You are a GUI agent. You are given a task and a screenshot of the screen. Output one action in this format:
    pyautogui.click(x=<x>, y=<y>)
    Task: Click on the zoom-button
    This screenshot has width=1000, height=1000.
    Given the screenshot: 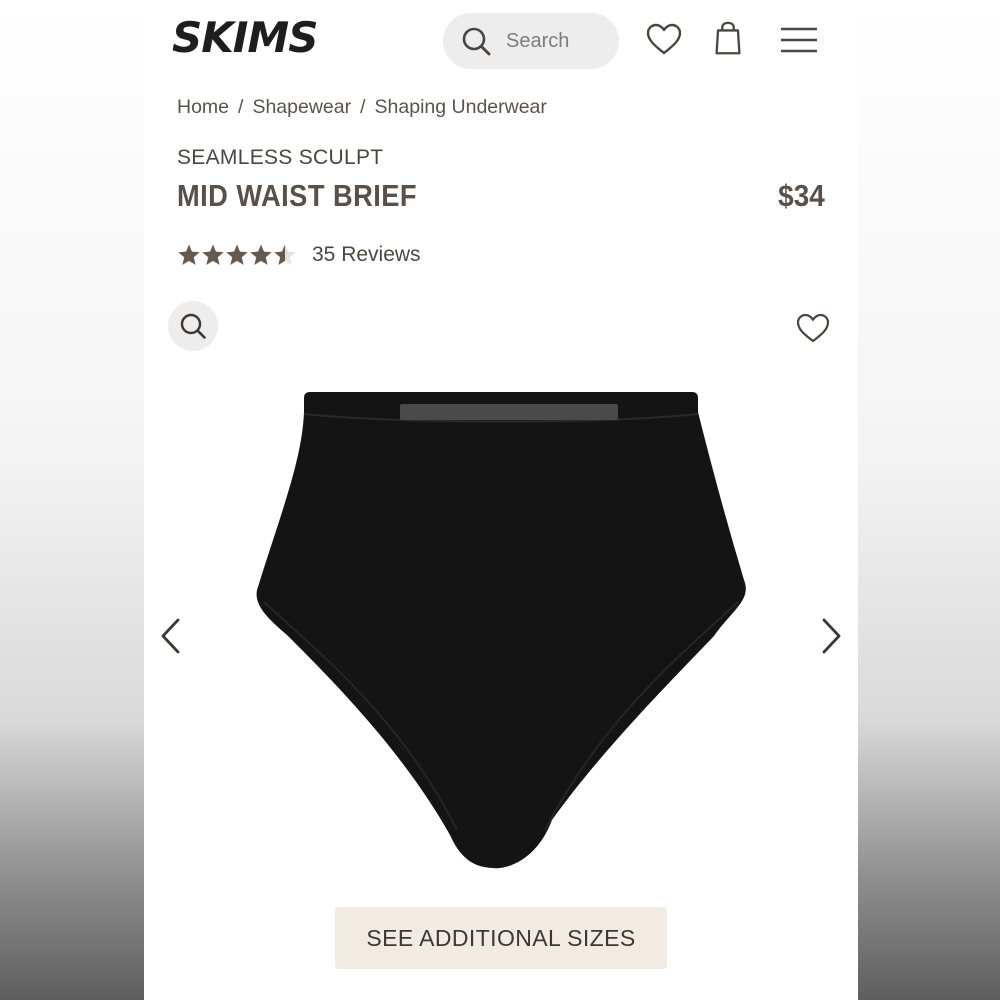 What is the action you would take?
    pyautogui.click(x=193, y=326)
    